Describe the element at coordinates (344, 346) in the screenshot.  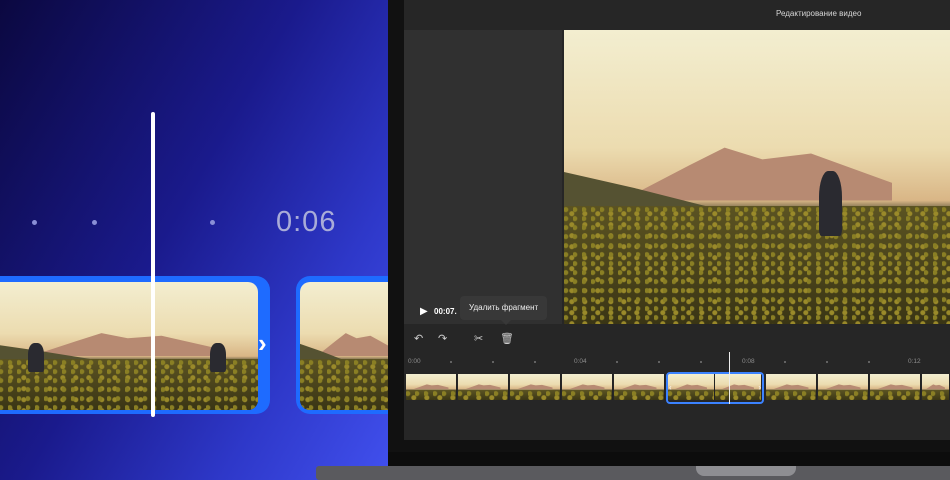
I see `promo-next-clip-thumbnail` at that location.